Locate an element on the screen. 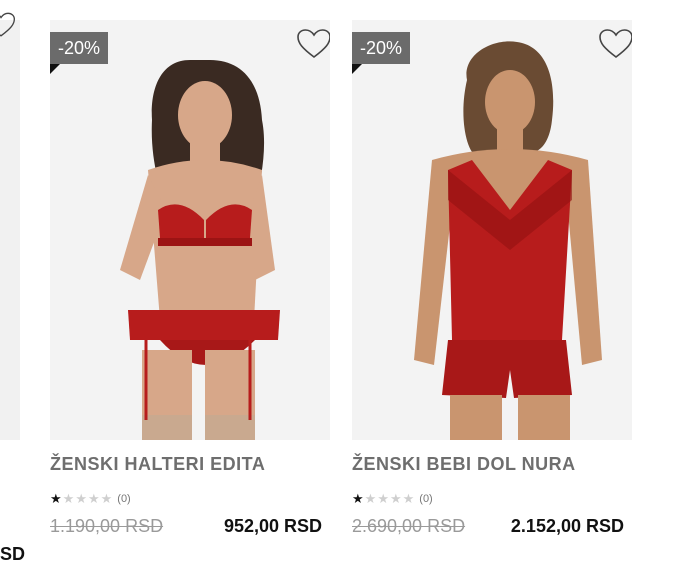 This screenshot has width=699, height=573. partial-product-card is located at coordinates (10, 230).